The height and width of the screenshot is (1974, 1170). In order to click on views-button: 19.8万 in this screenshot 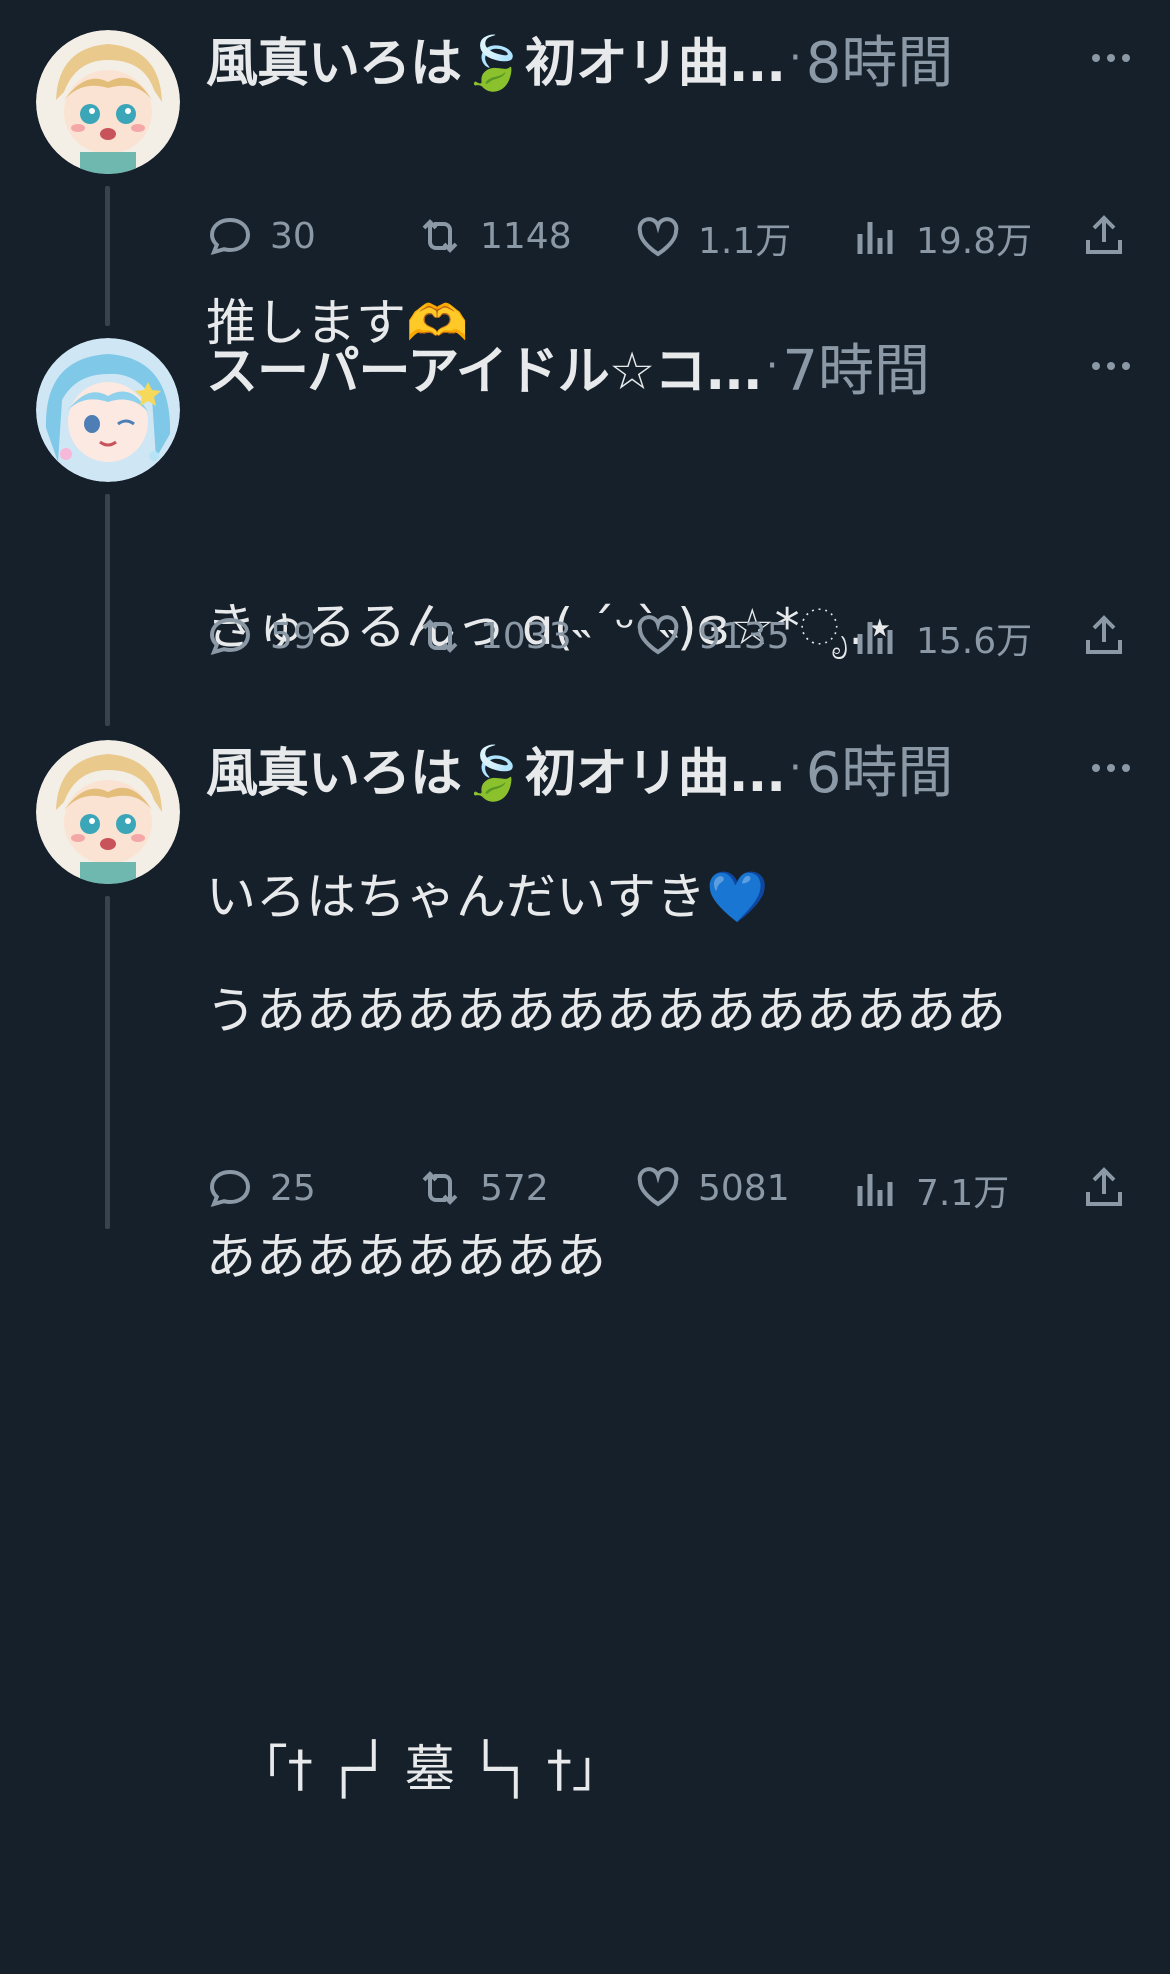, I will do `click(942, 238)`.